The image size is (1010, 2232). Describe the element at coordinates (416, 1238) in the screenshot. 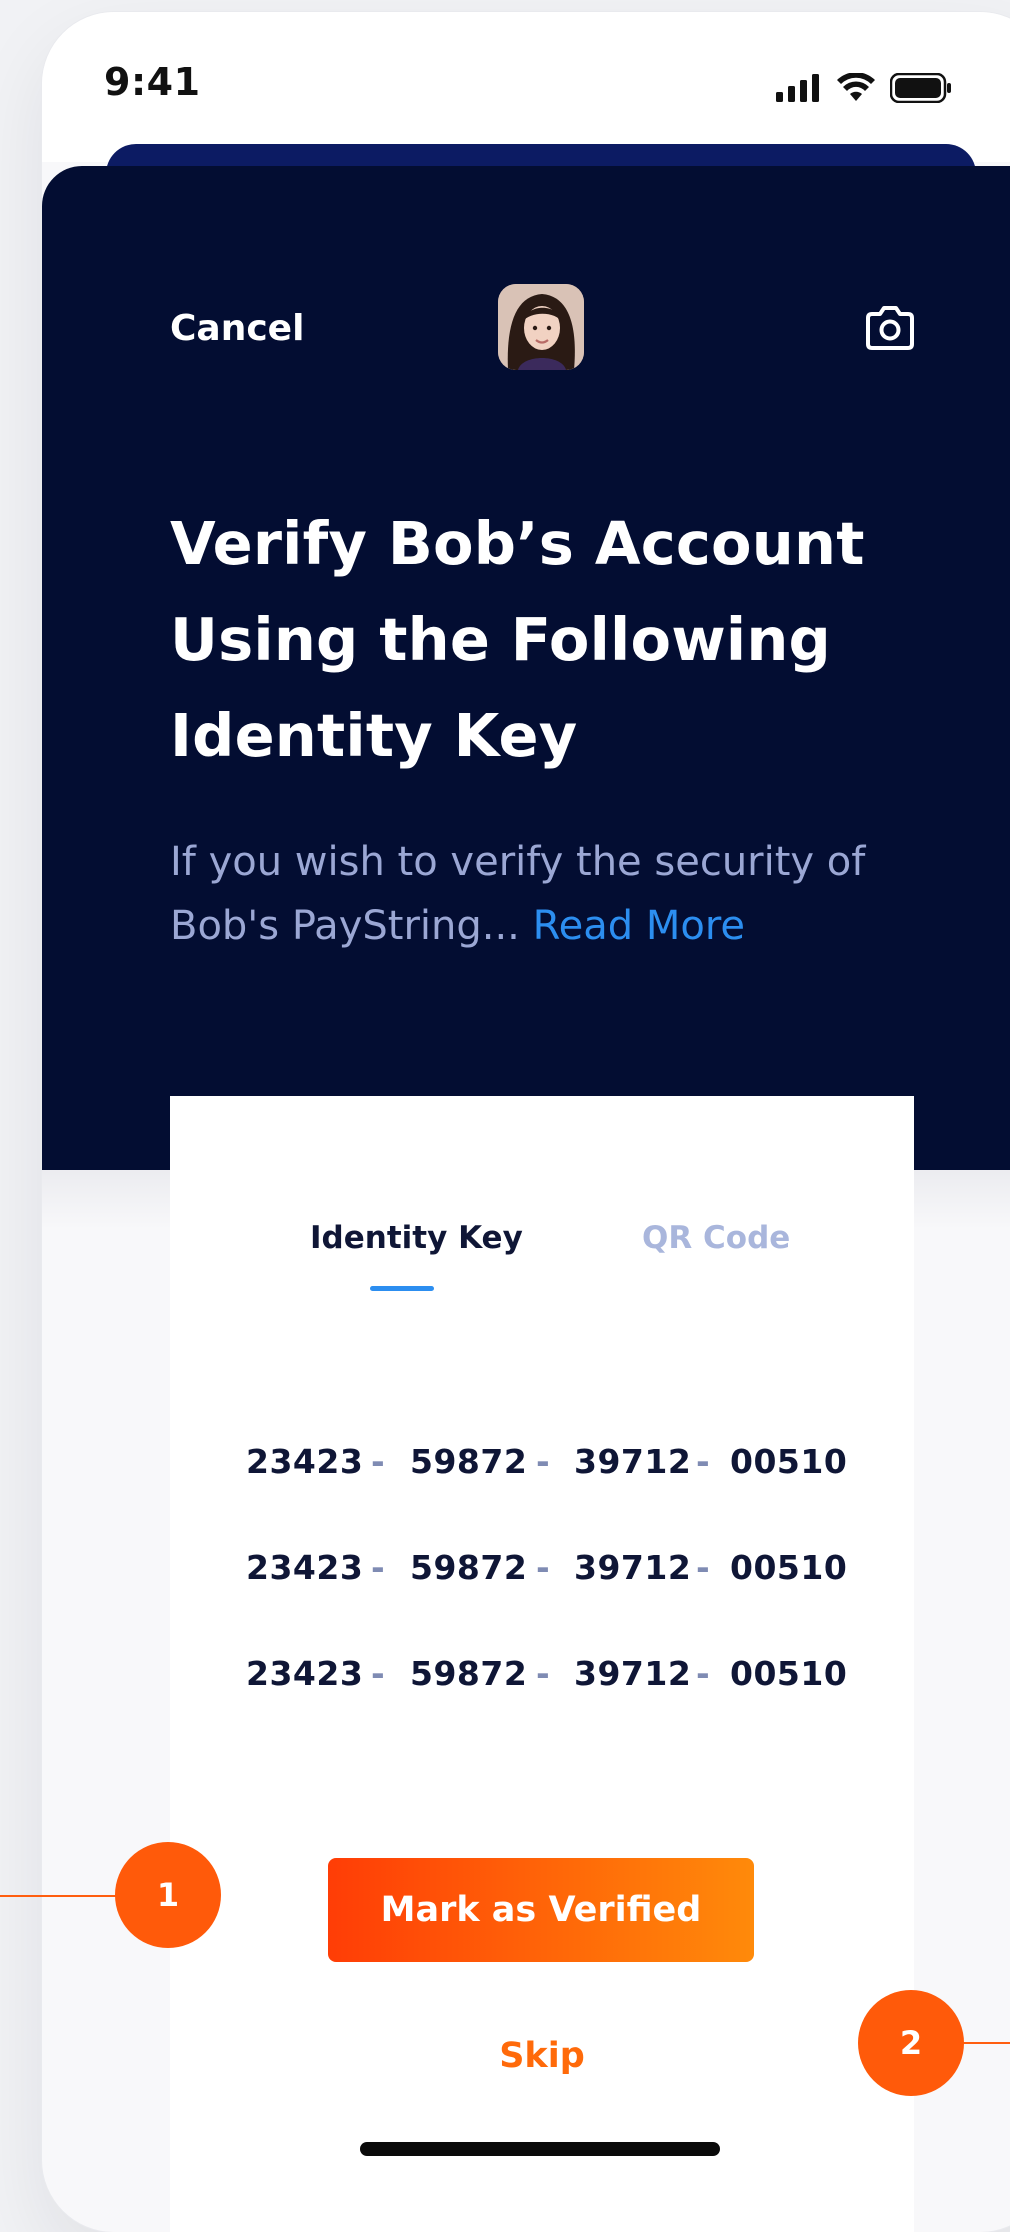

I see `tab-identity-key: Identity Key` at that location.